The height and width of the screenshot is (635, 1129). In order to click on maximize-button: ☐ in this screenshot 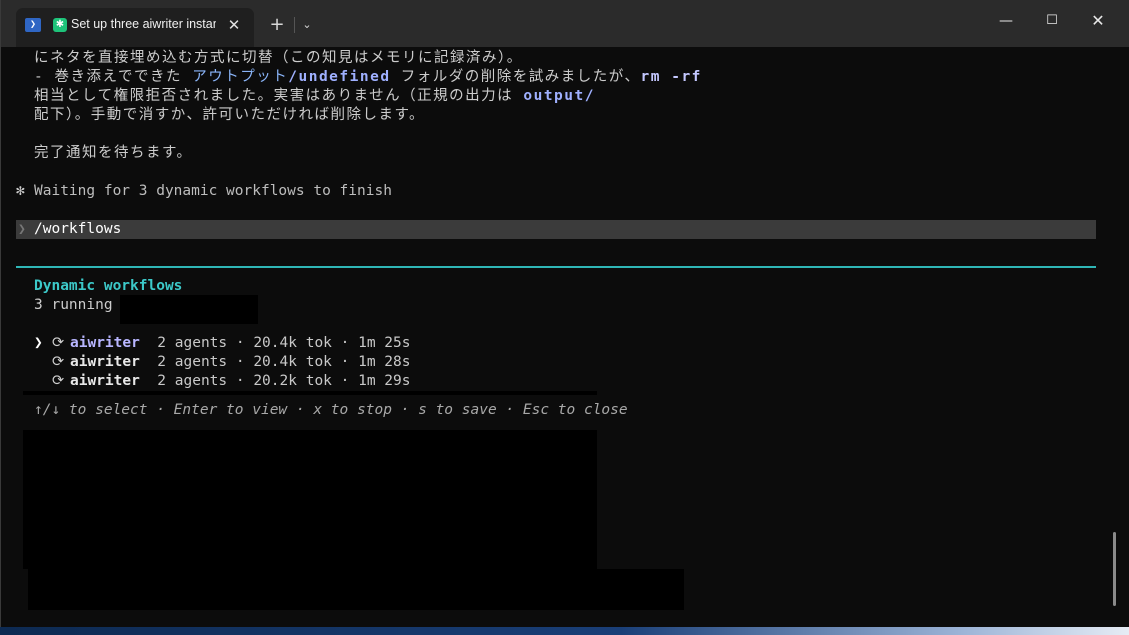, I will do `click(1052, 21)`.